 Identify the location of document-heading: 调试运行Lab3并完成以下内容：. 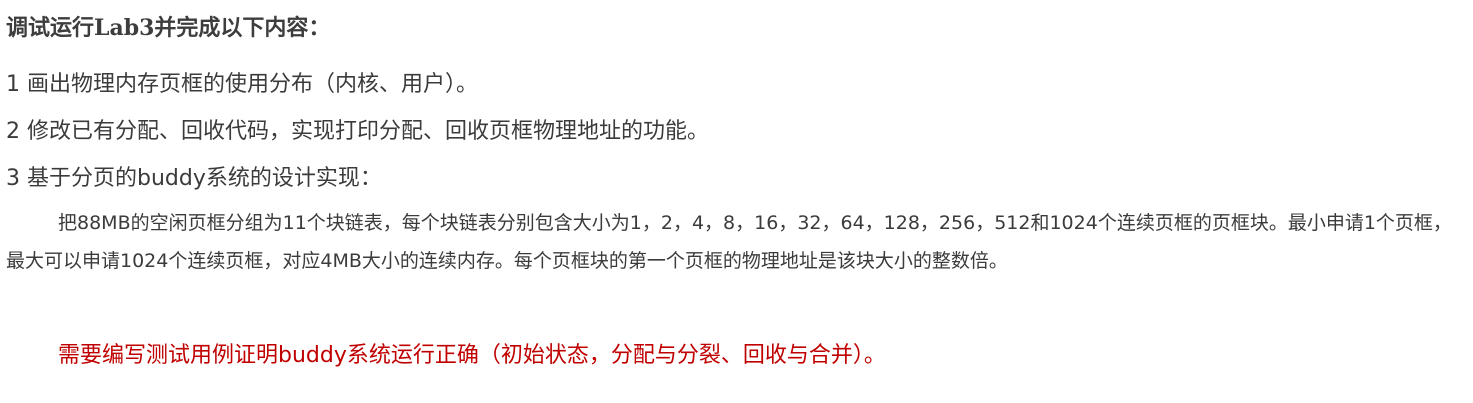
(168, 28).